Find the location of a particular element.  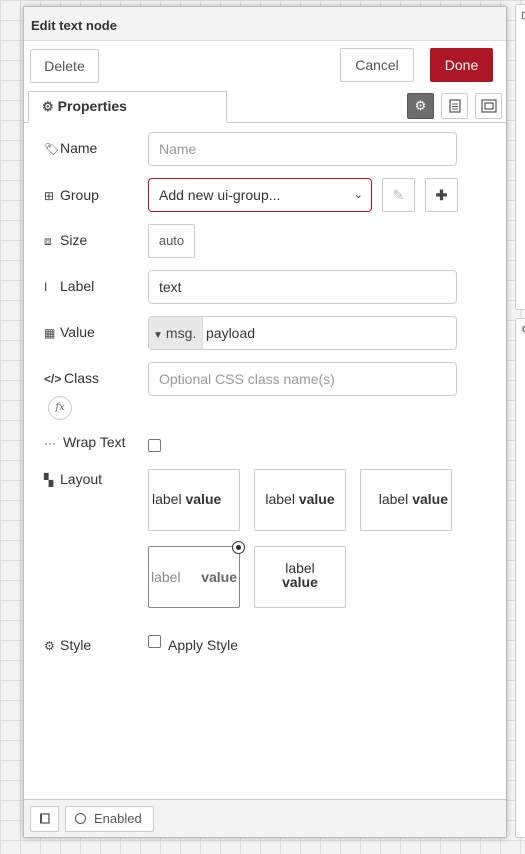

edit-group-button: ✎ is located at coordinates (398, 195).